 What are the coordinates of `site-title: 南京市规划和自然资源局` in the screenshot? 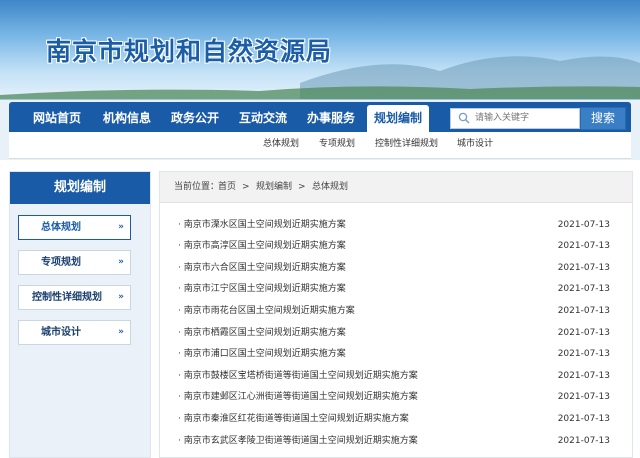 It's located at (189, 50).